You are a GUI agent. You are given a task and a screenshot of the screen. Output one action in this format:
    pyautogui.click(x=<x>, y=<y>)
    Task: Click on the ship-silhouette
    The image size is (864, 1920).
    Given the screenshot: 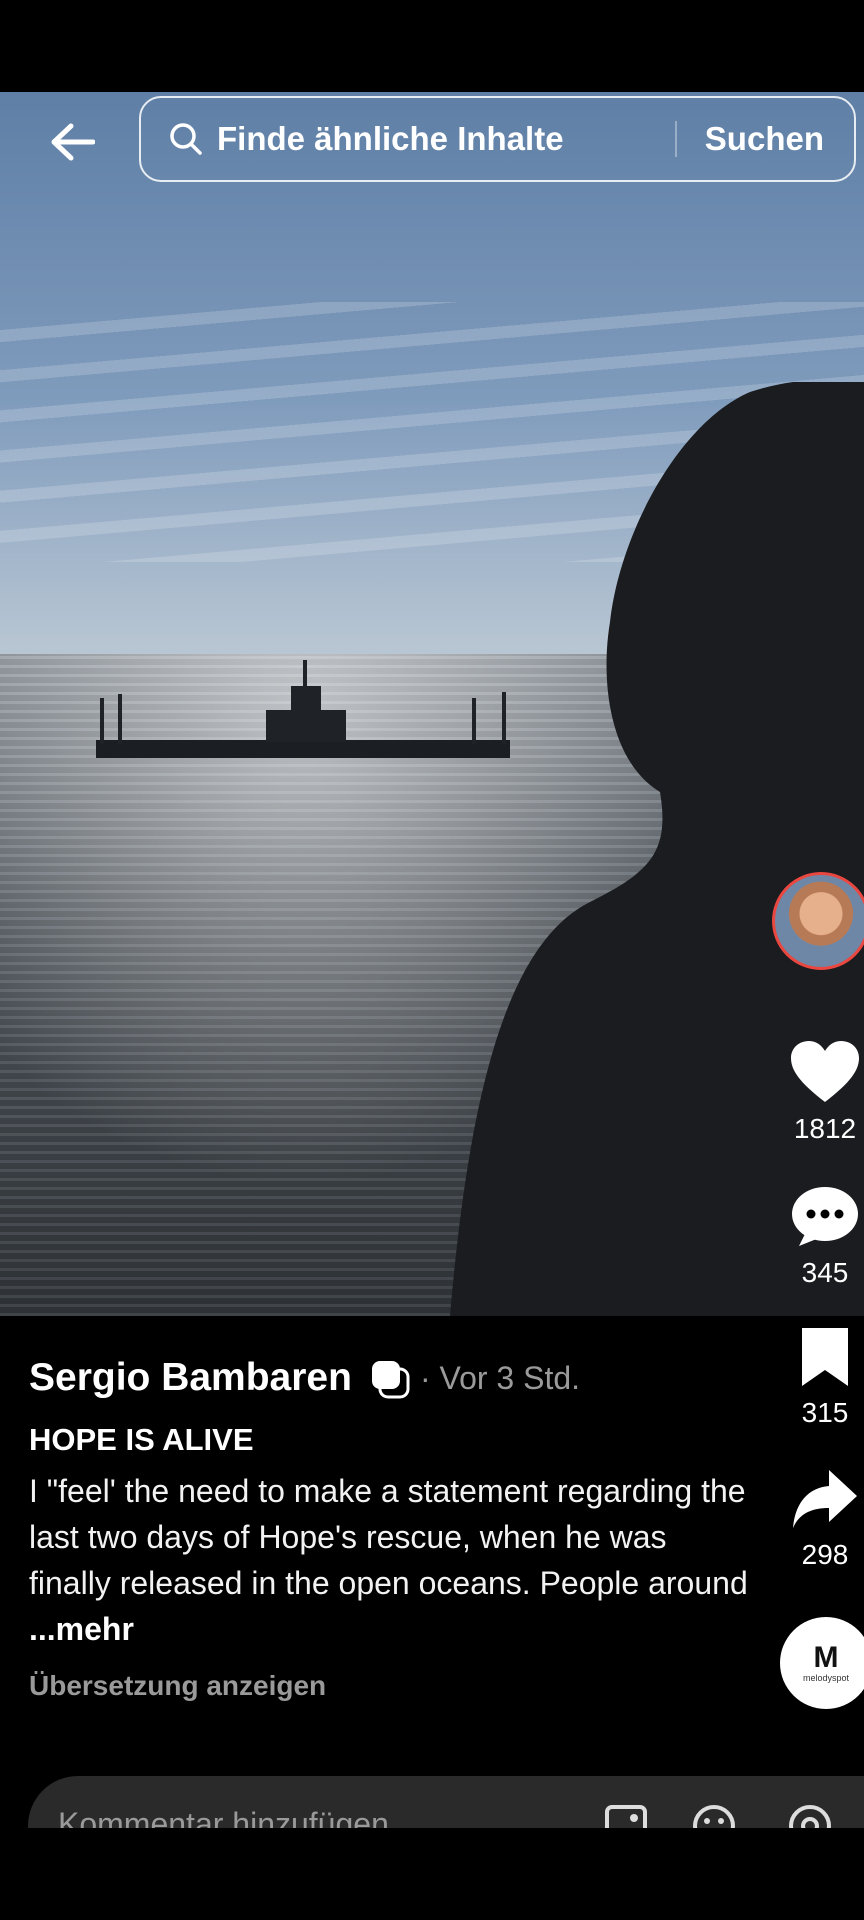 What is the action you would take?
    pyautogui.click(x=303, y=709)
    